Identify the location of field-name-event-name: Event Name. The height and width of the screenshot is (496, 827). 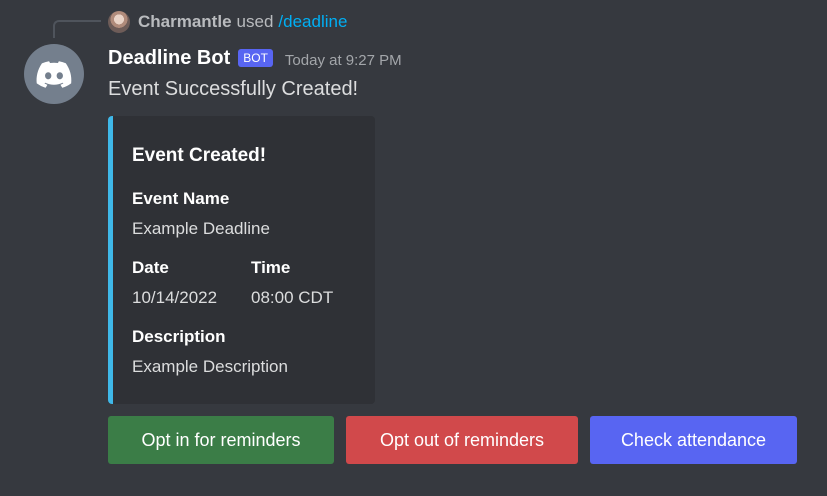
(181, 198).